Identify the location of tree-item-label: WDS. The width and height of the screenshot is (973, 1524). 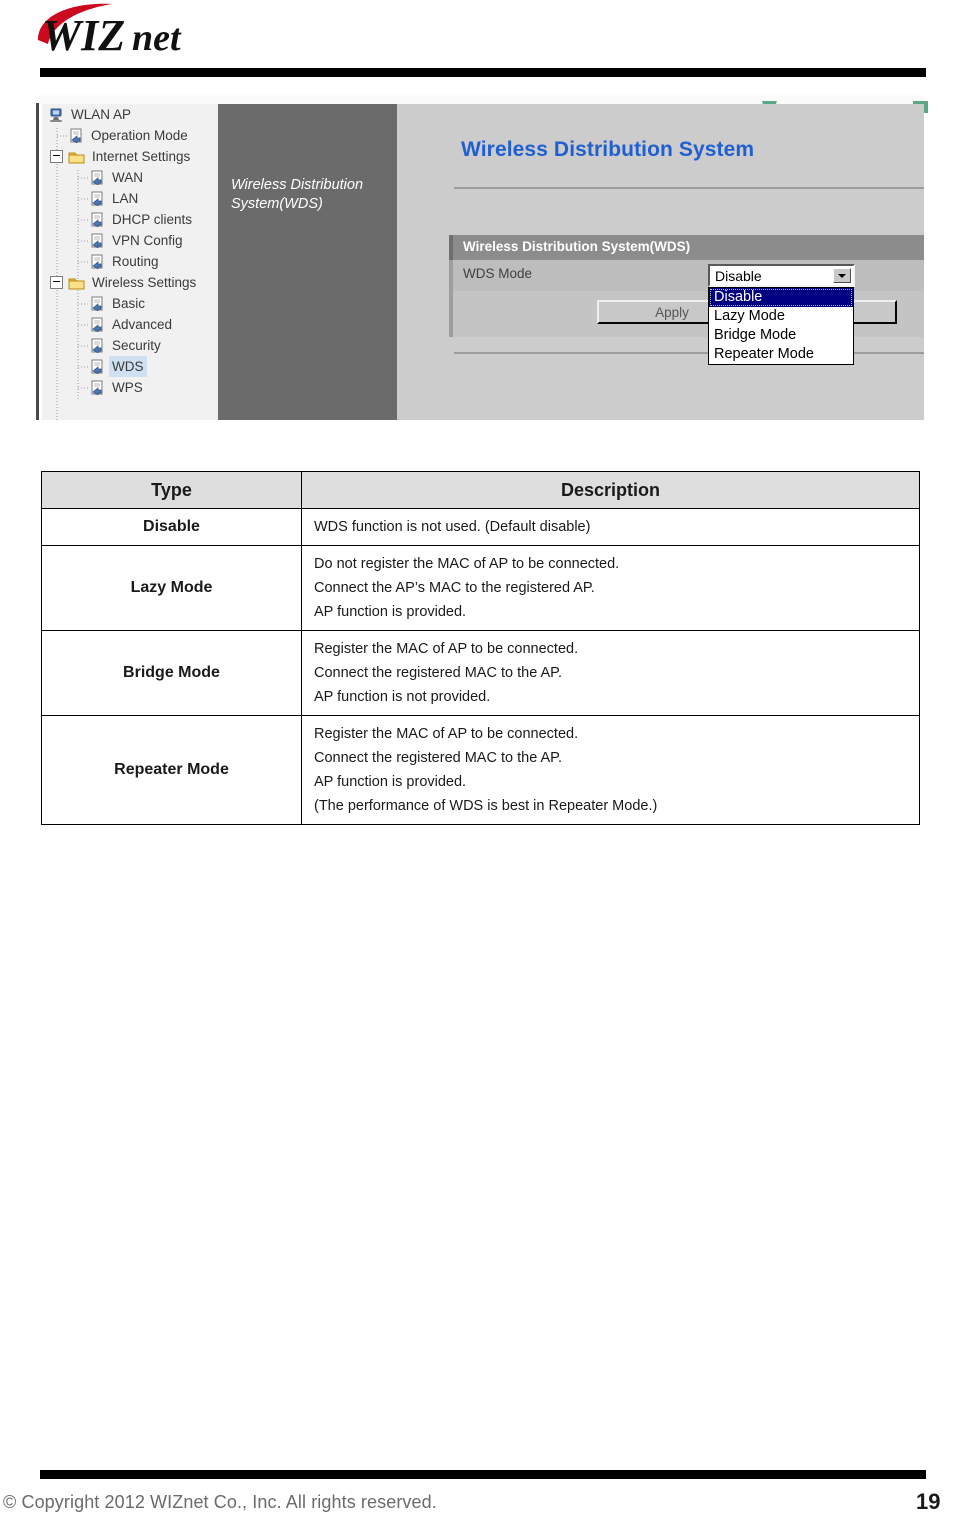
(128, 366).